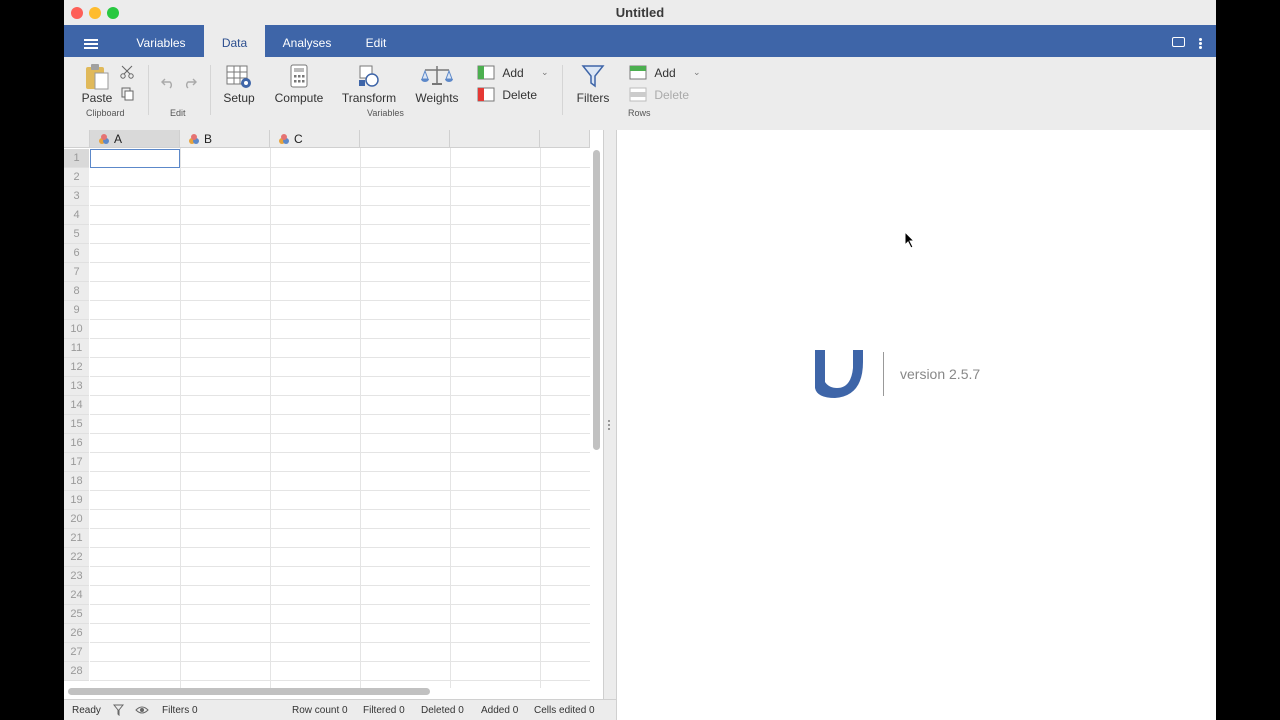 The image size is (1280, 720). I want to click on delete-variable-button: Delete, so click(513, 94).